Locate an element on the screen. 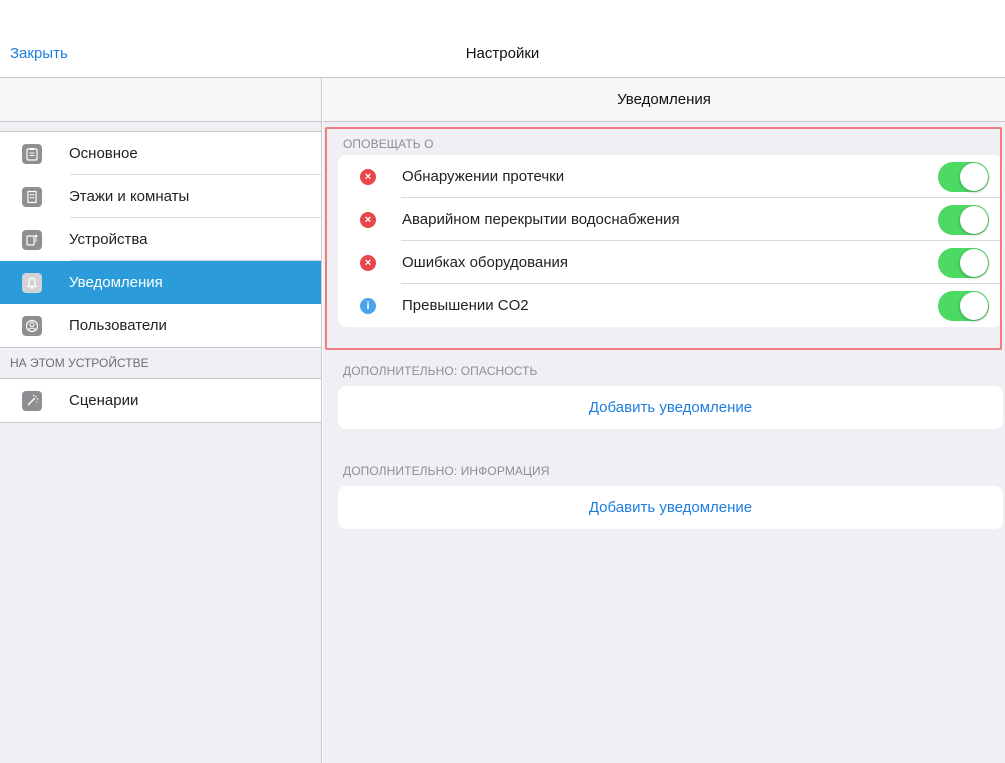 The height and width of the screenshot is (763, 1005). sidebar-device-group: Сценарии is located at coordinates (160, 400).